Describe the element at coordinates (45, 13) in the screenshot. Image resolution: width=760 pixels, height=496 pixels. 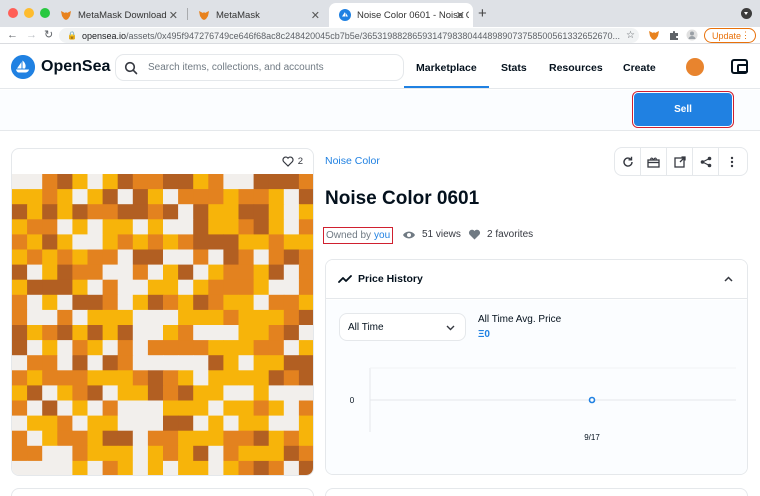
I see `window-zoom-dot` at that location.